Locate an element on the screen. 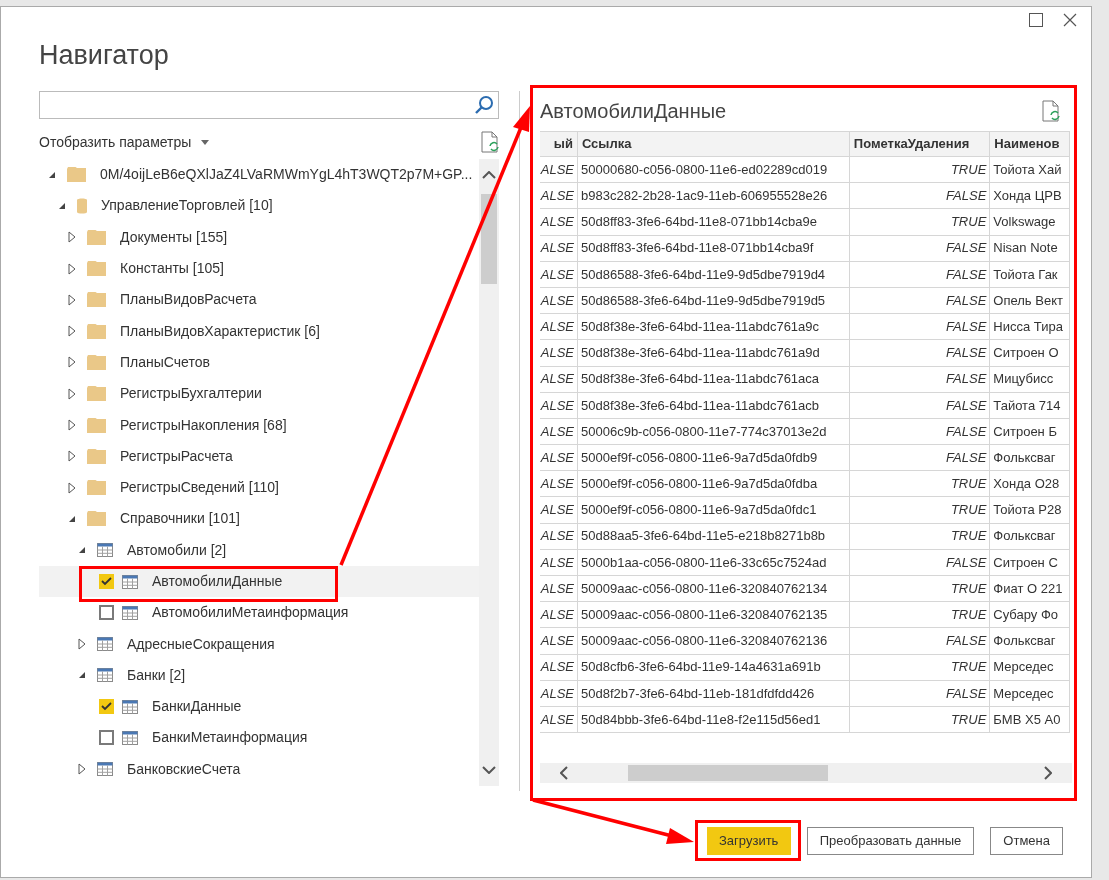 The height and width of the screenshot is (880, 1109). table-cell: Volkswage is located at coordinates (1030, 222).